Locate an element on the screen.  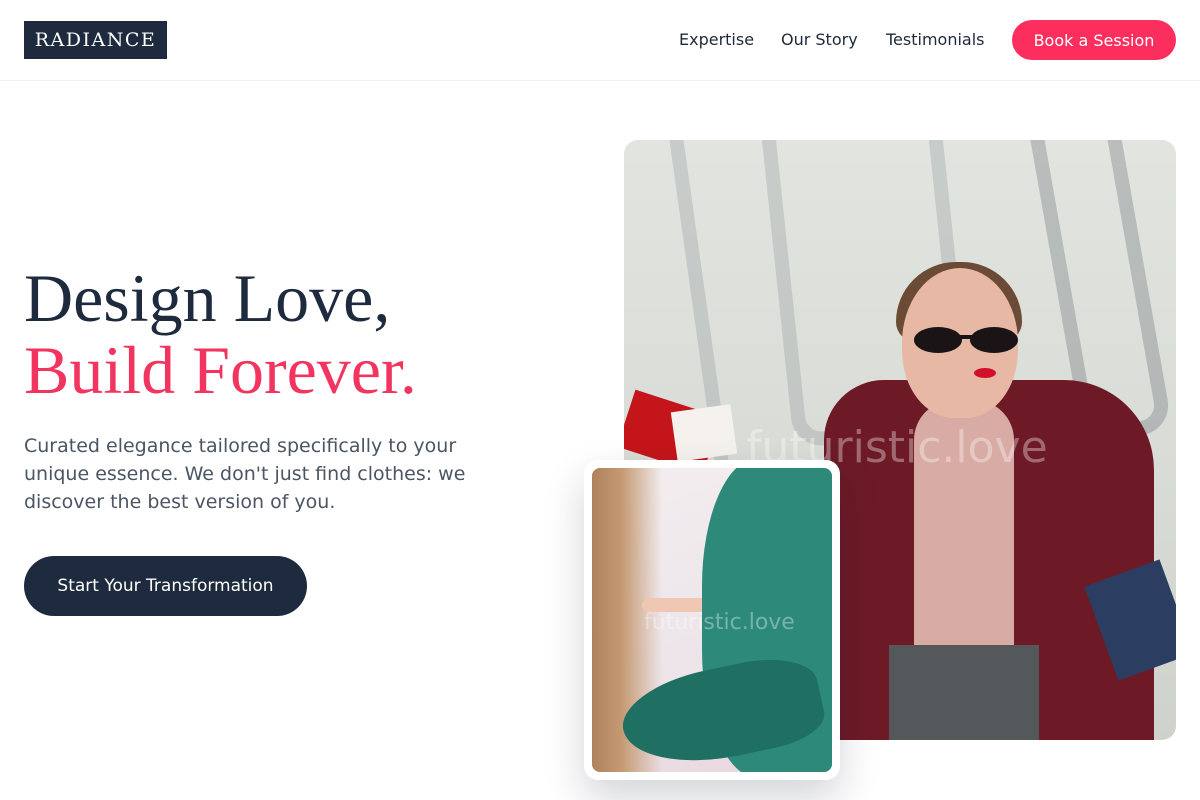
book-session-button: Book a Session is located at coordinates (1094, 40).